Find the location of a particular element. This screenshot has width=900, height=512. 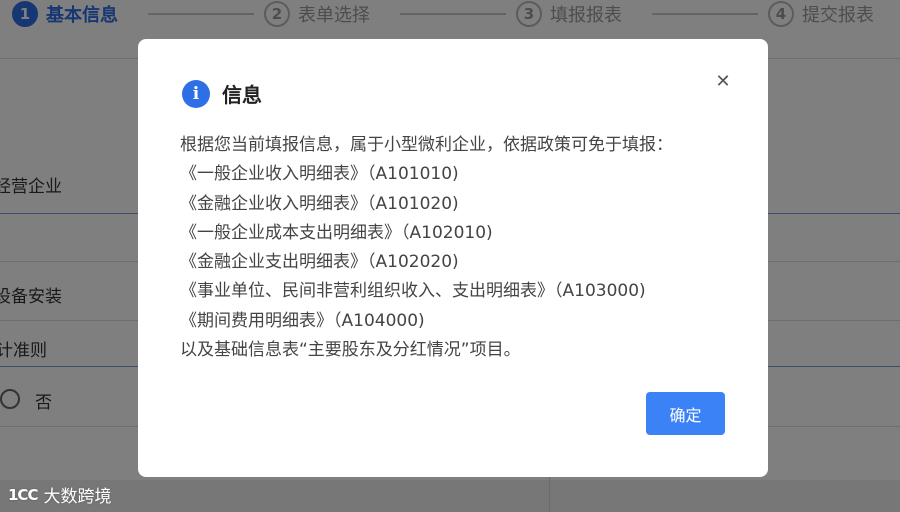

message-line: 《一般企业收入明细表》（A101010) is located at coordinates (319, 174).